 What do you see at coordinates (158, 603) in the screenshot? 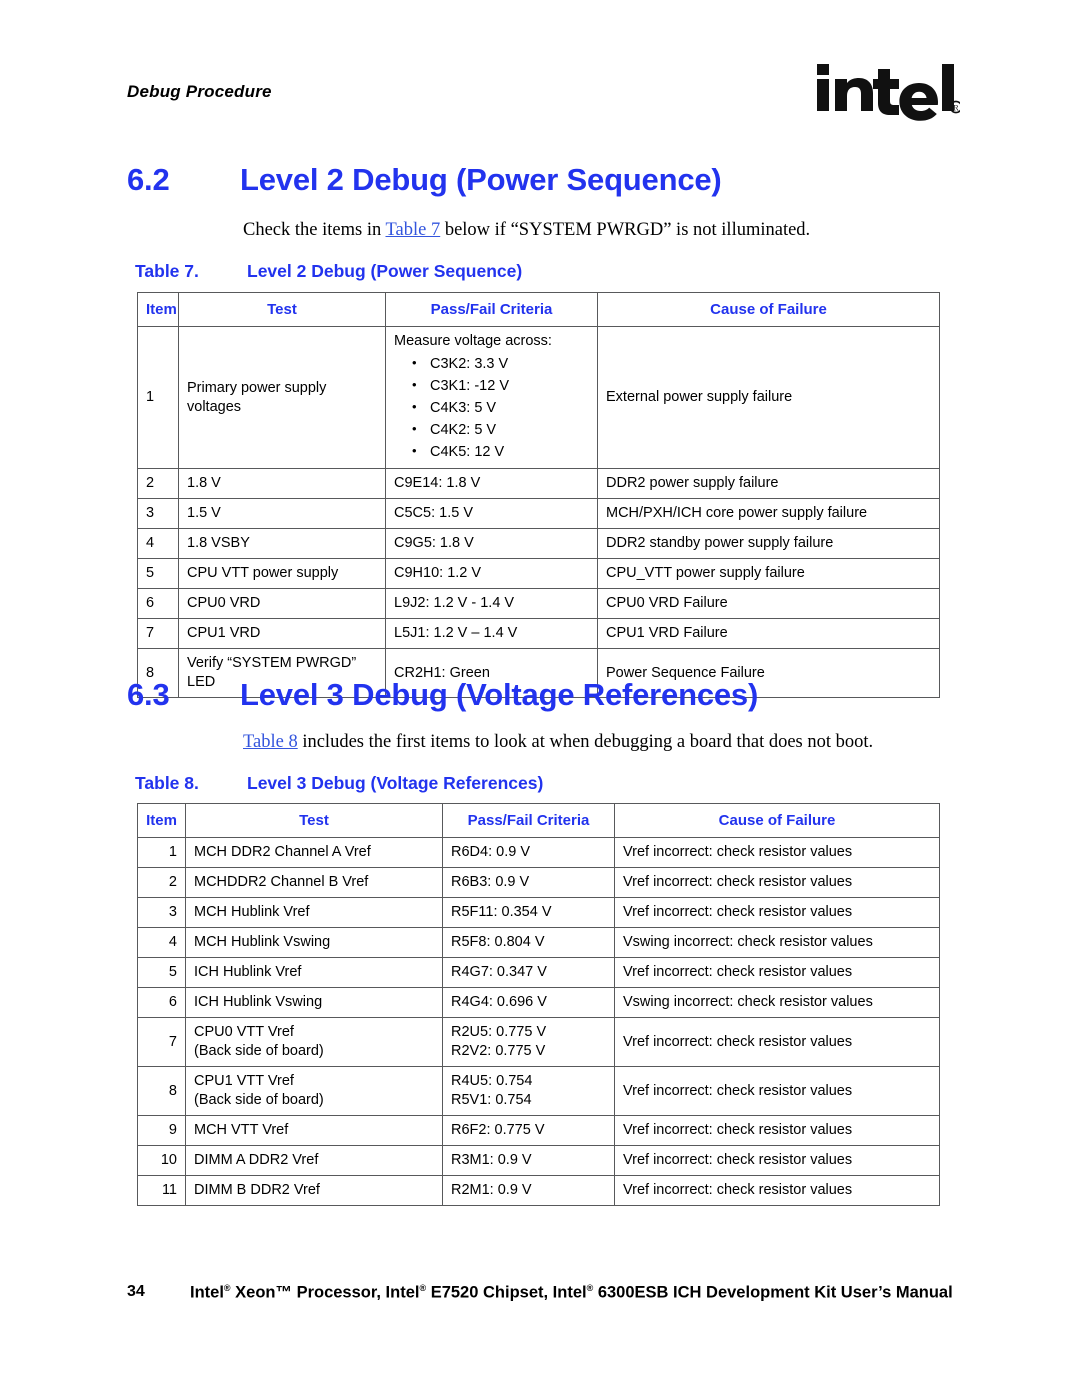
I see `cell-item: 6` at bounding box center [158, 603].